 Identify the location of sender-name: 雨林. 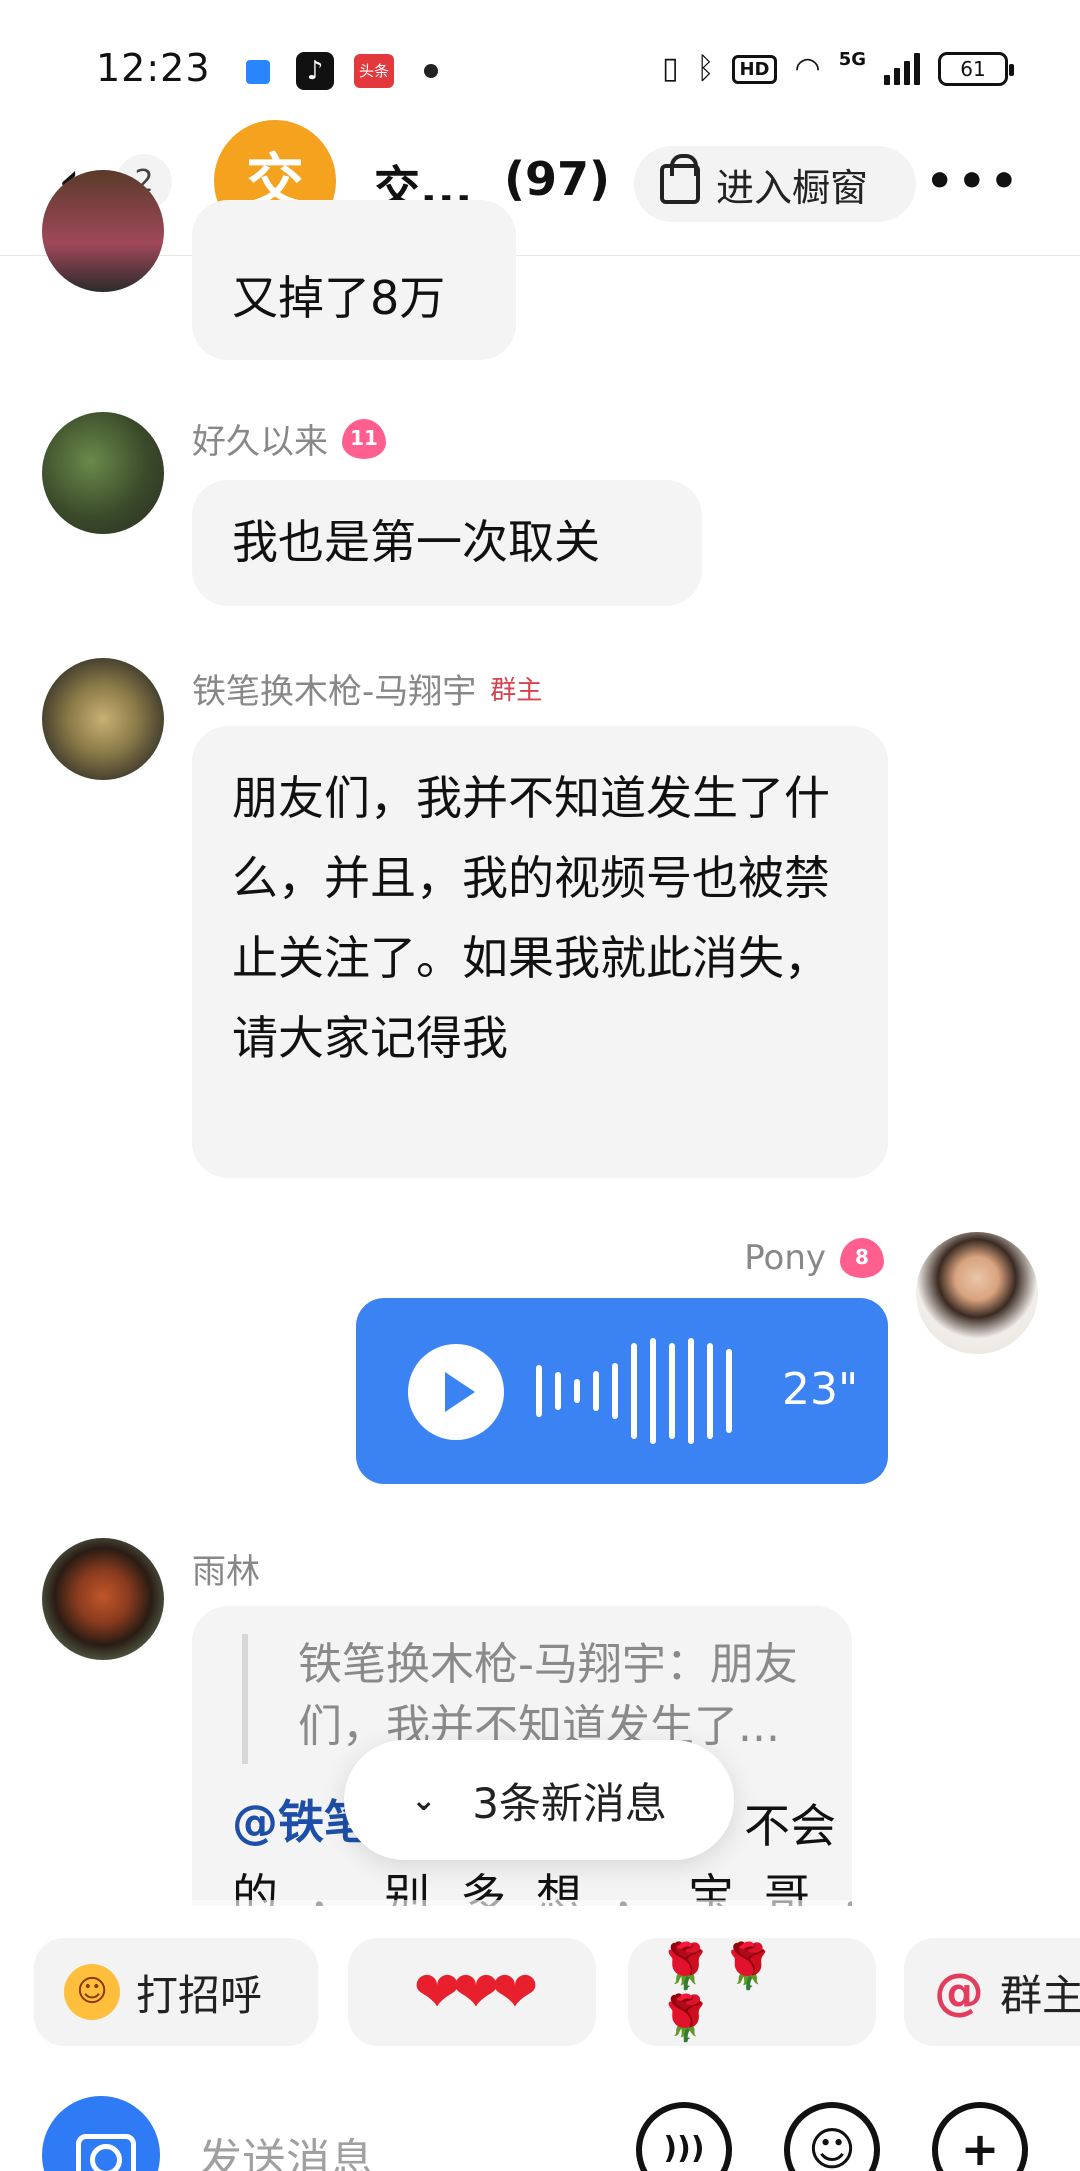
(226, 1572).